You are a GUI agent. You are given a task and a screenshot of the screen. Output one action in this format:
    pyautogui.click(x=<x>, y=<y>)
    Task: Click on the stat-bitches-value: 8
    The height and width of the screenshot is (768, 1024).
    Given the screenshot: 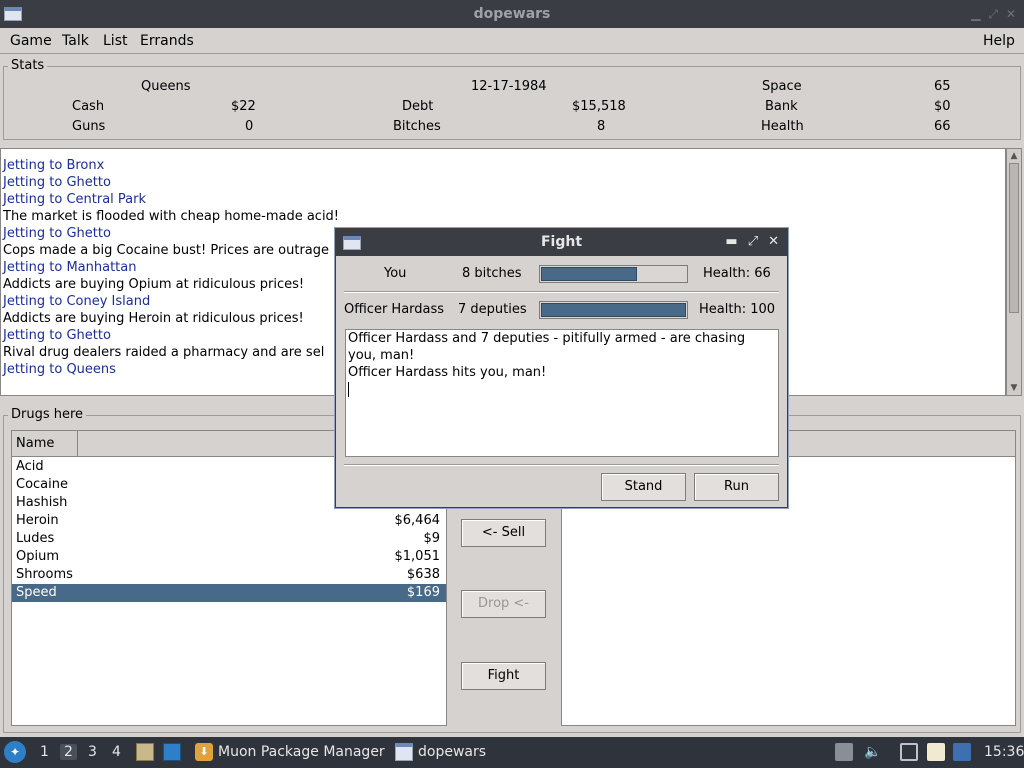 What is the action you would take?
    pyautogui.click(x=601, y=126)
    